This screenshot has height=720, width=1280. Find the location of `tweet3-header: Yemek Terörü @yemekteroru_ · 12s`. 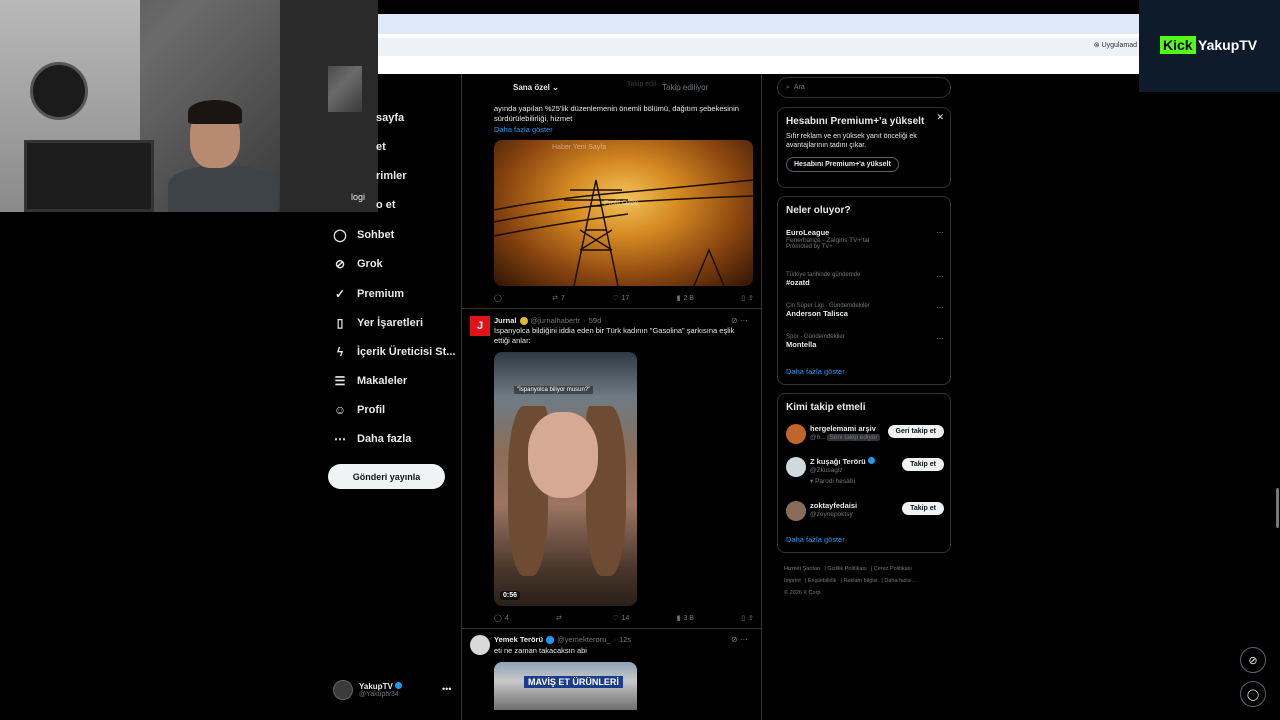

tweet3-header: Yemek Terörü @yemekteroru_ · 12s is located at coordinates (562, 639).